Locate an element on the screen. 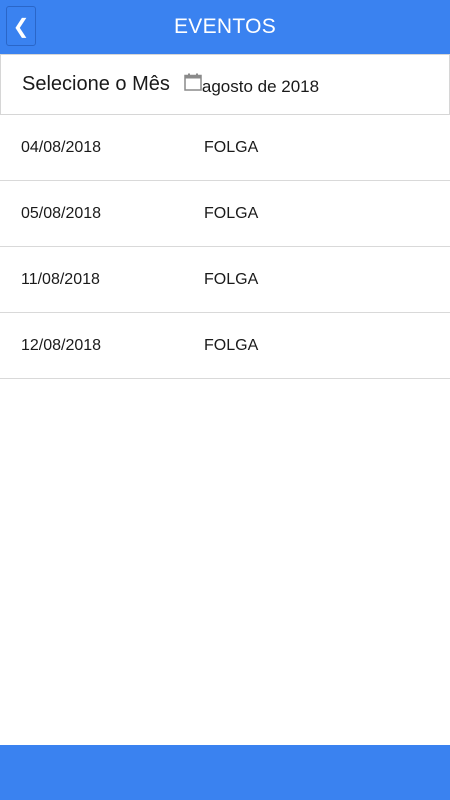 This screenshot has height=800, width=450. calendar-icon is located at coordinates (193, 82).